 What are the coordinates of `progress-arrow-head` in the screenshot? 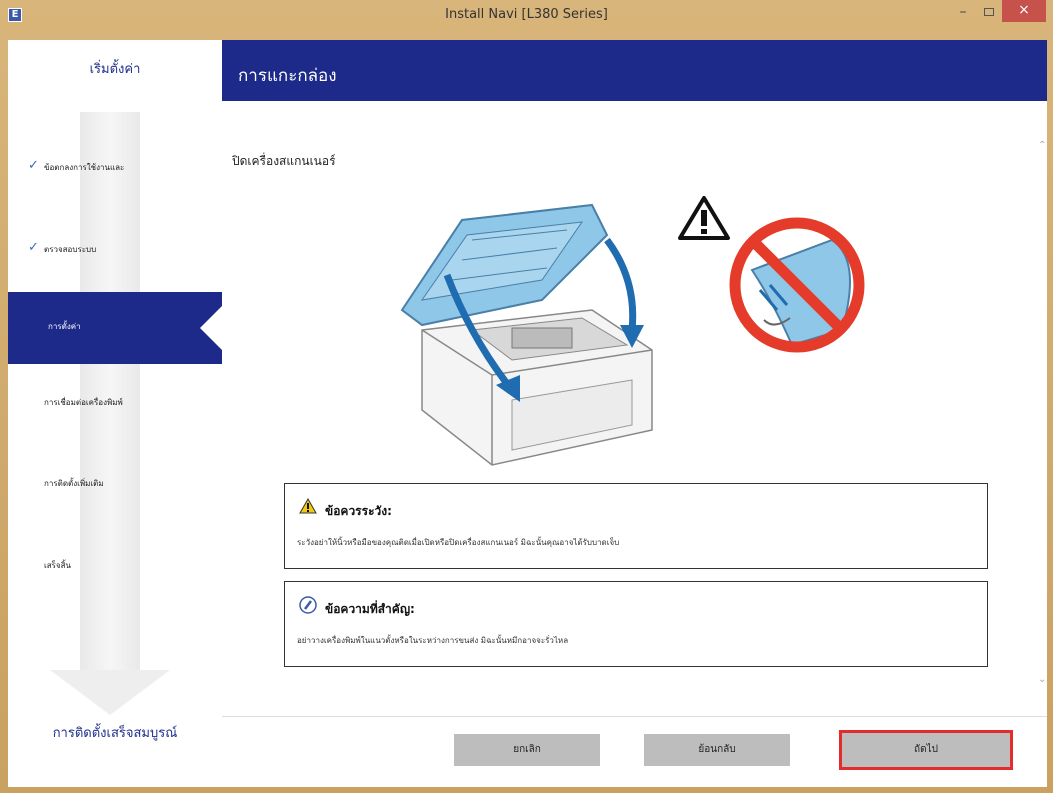 It's located at (110, 692).